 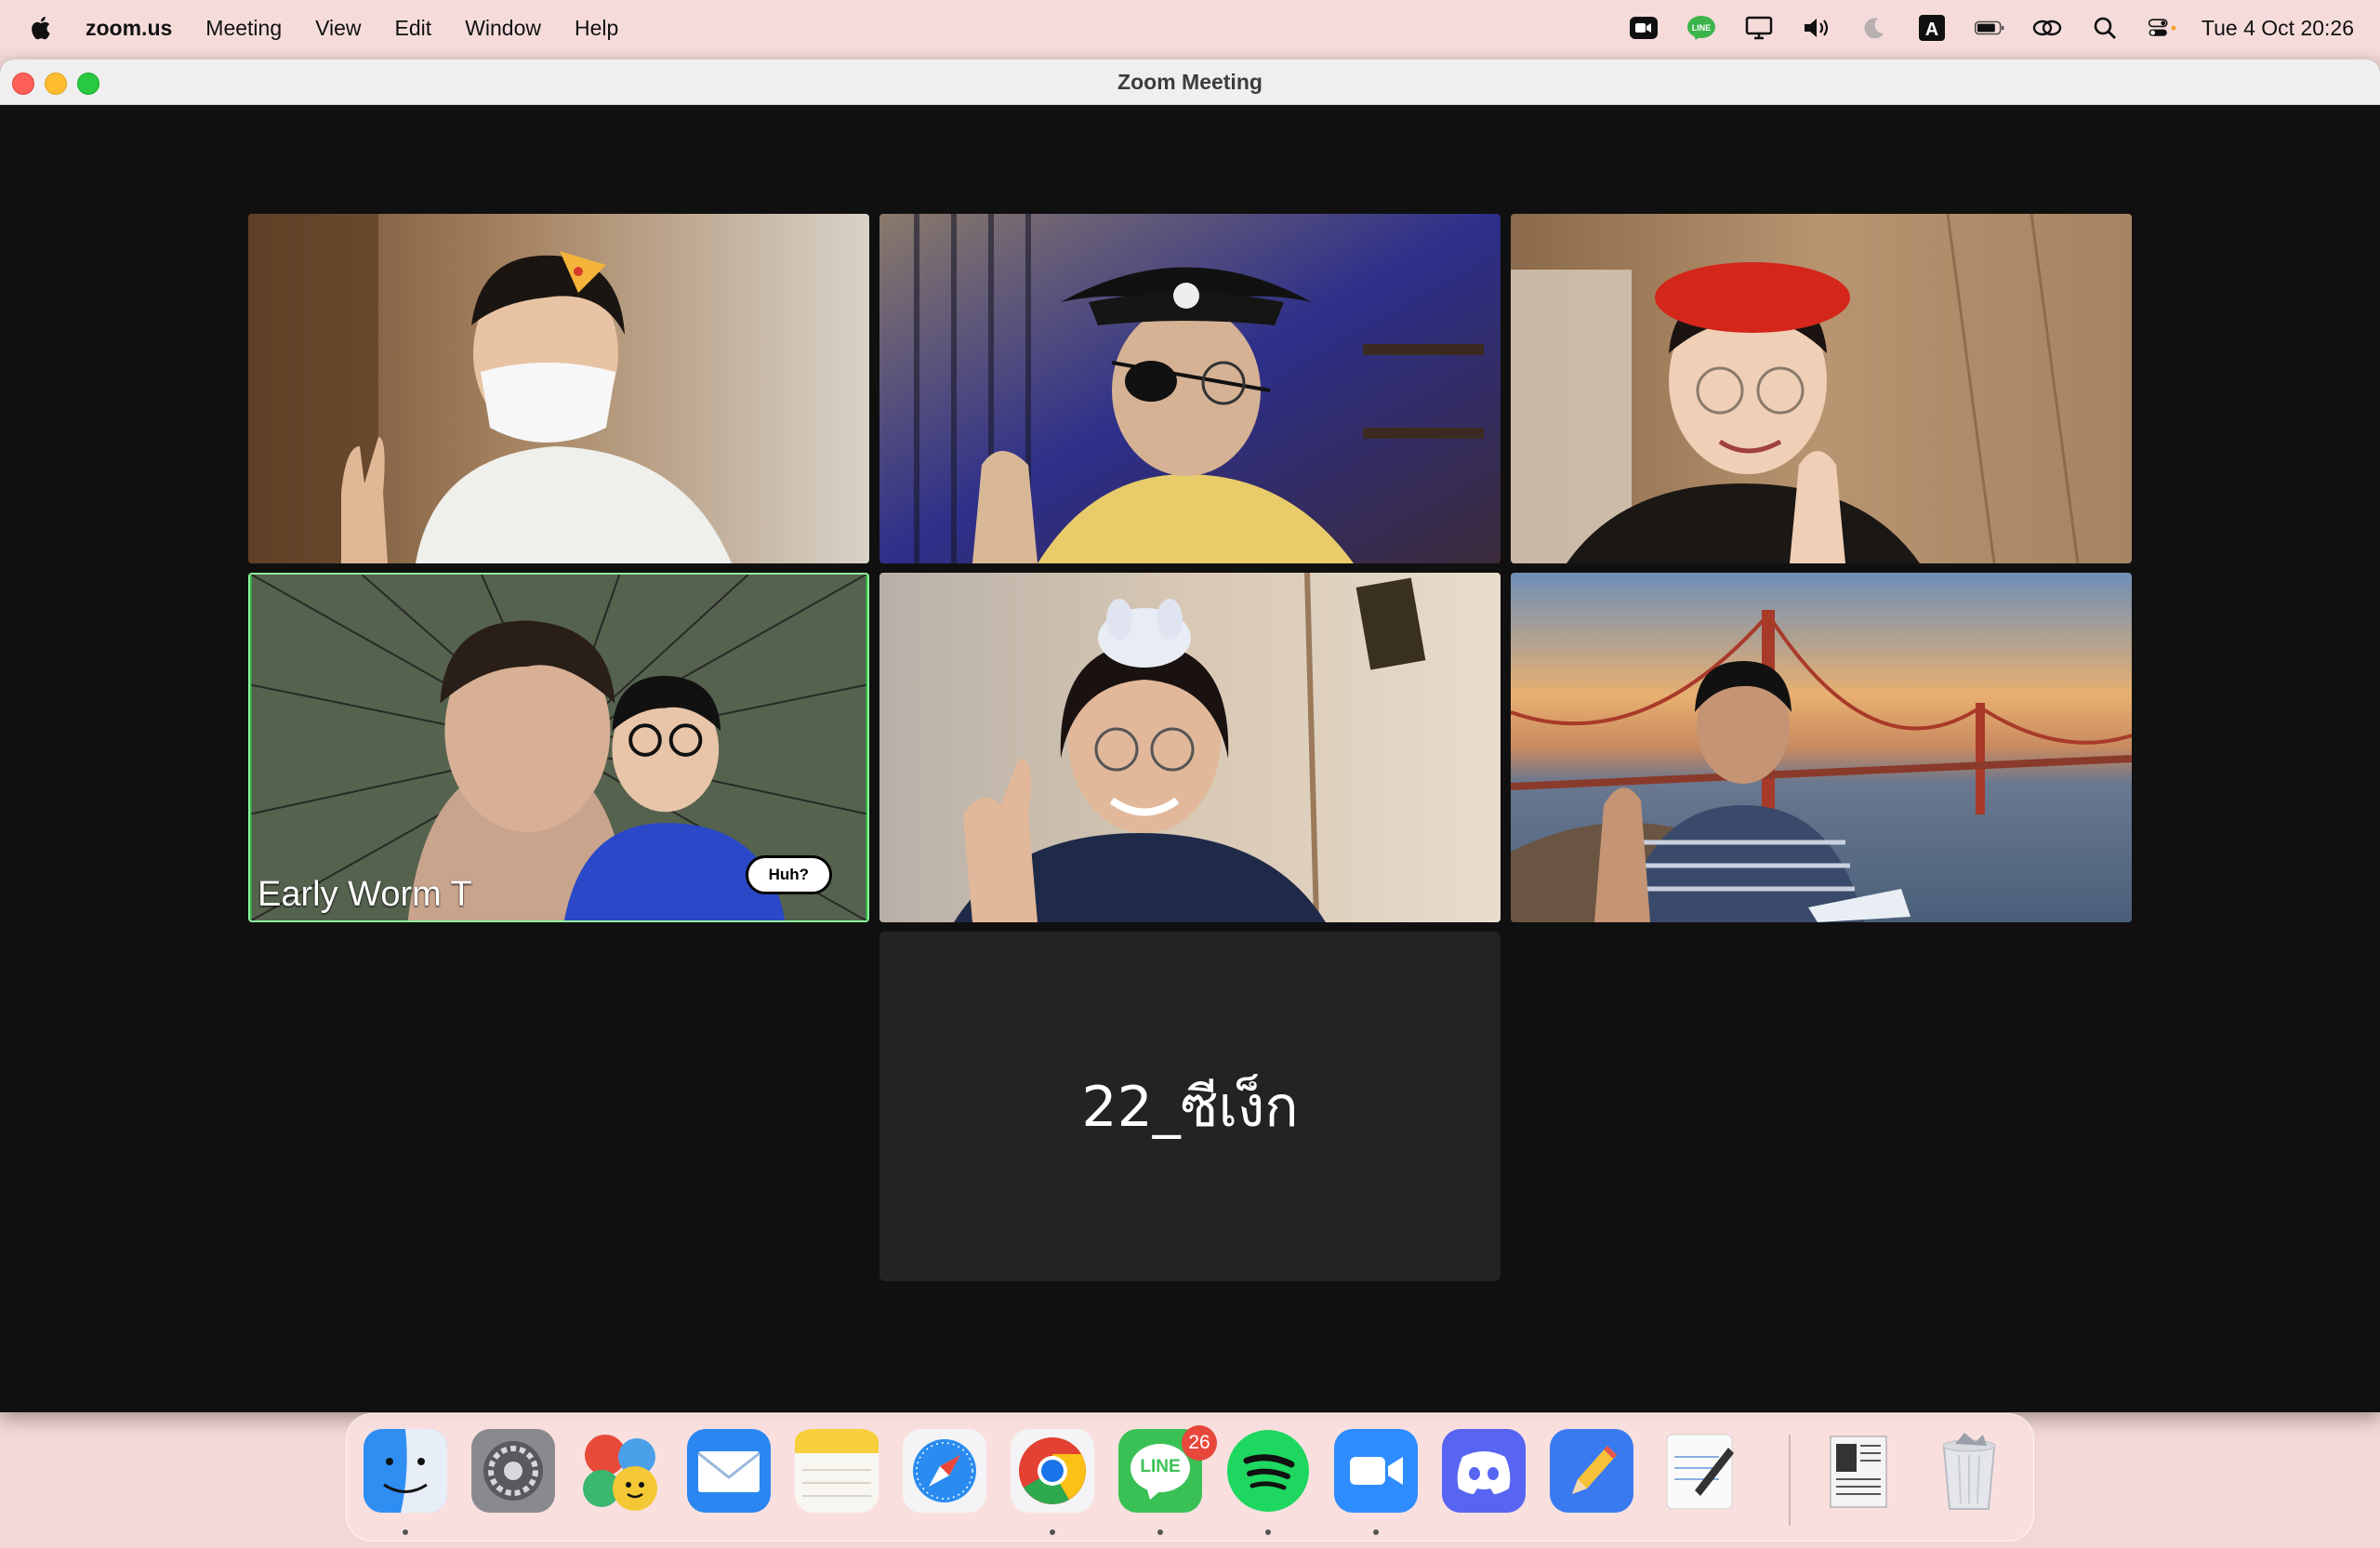 What do you see at coordinates (1699, 1471) in the screenshot?
I see `textedit-icon` at bounding box center [1699, 1471].